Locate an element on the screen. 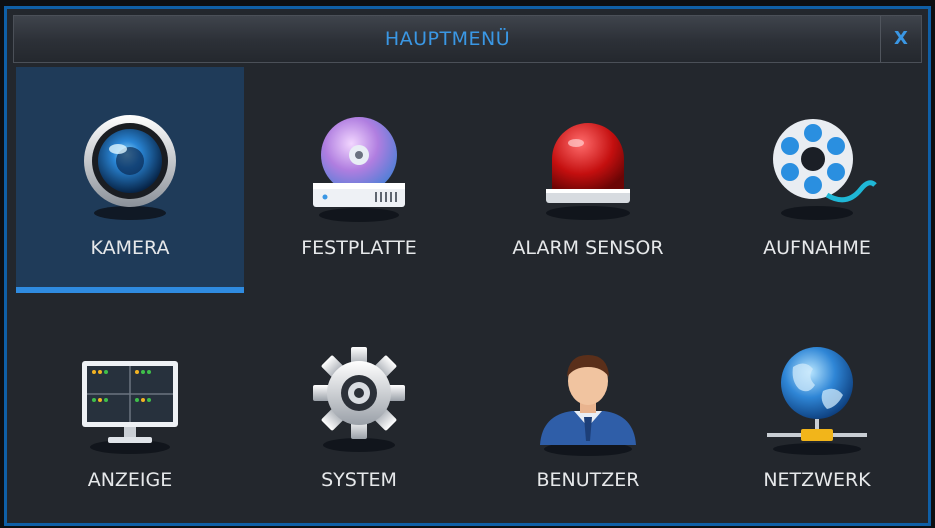 The width and height of the screenshot is (935, 528). menu-item-anzeige: ANZEIGE is located at coordinates (130, 412).